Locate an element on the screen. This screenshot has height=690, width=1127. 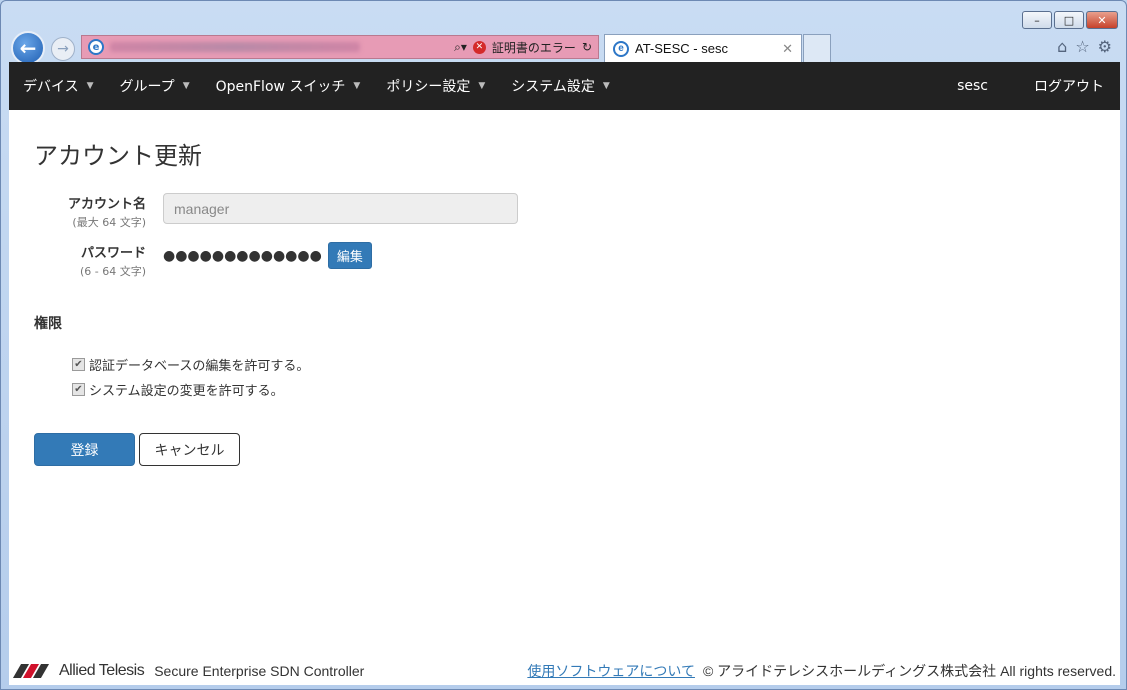
back-button: ← is located at coordinates (28, 48).